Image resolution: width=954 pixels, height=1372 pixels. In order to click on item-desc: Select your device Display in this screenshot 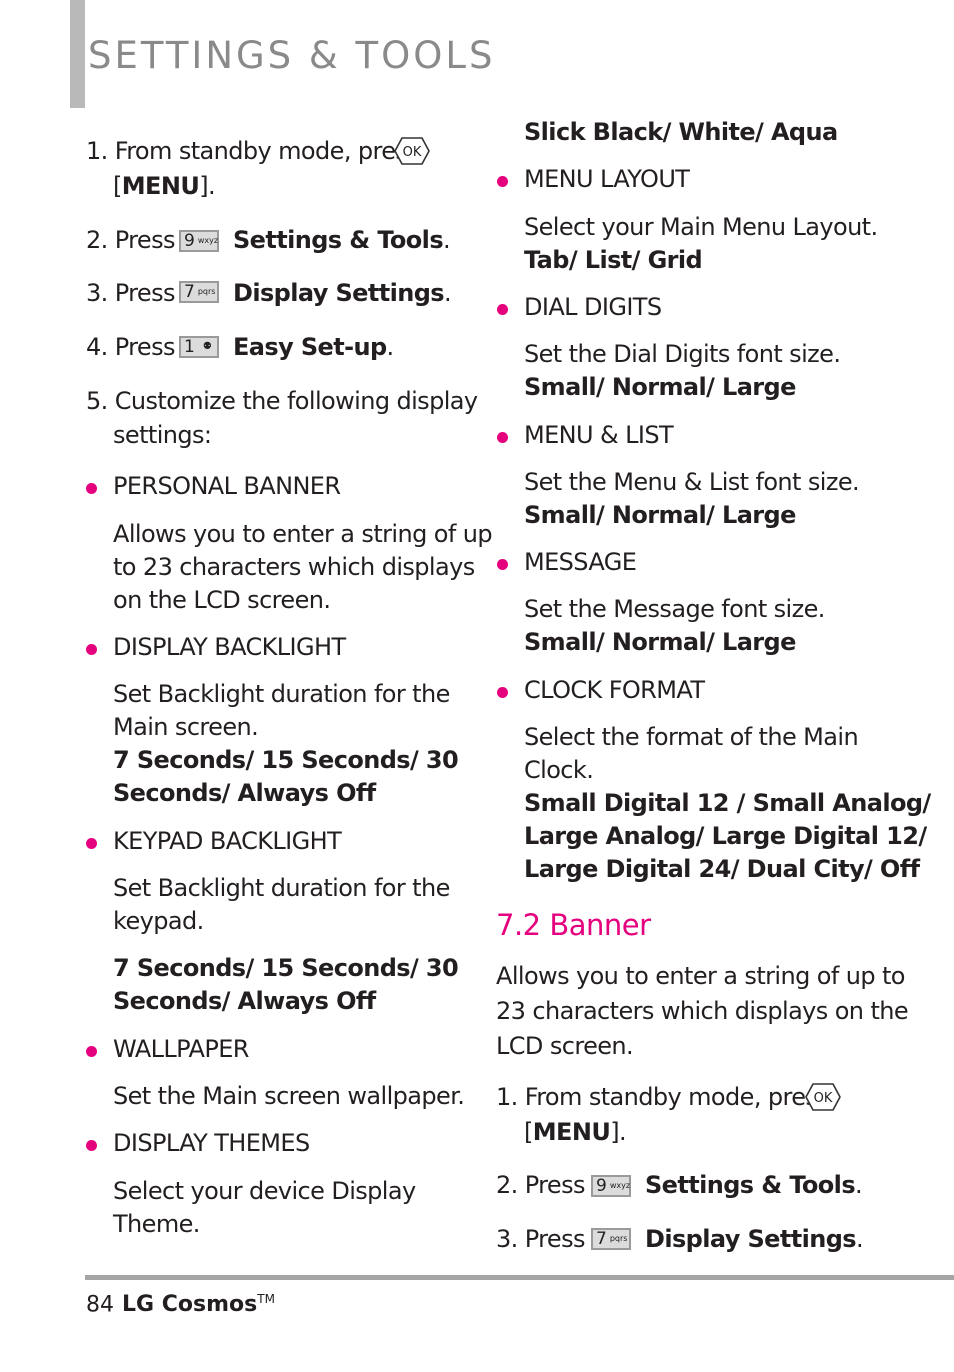, I will do `click(264, 1191)`.